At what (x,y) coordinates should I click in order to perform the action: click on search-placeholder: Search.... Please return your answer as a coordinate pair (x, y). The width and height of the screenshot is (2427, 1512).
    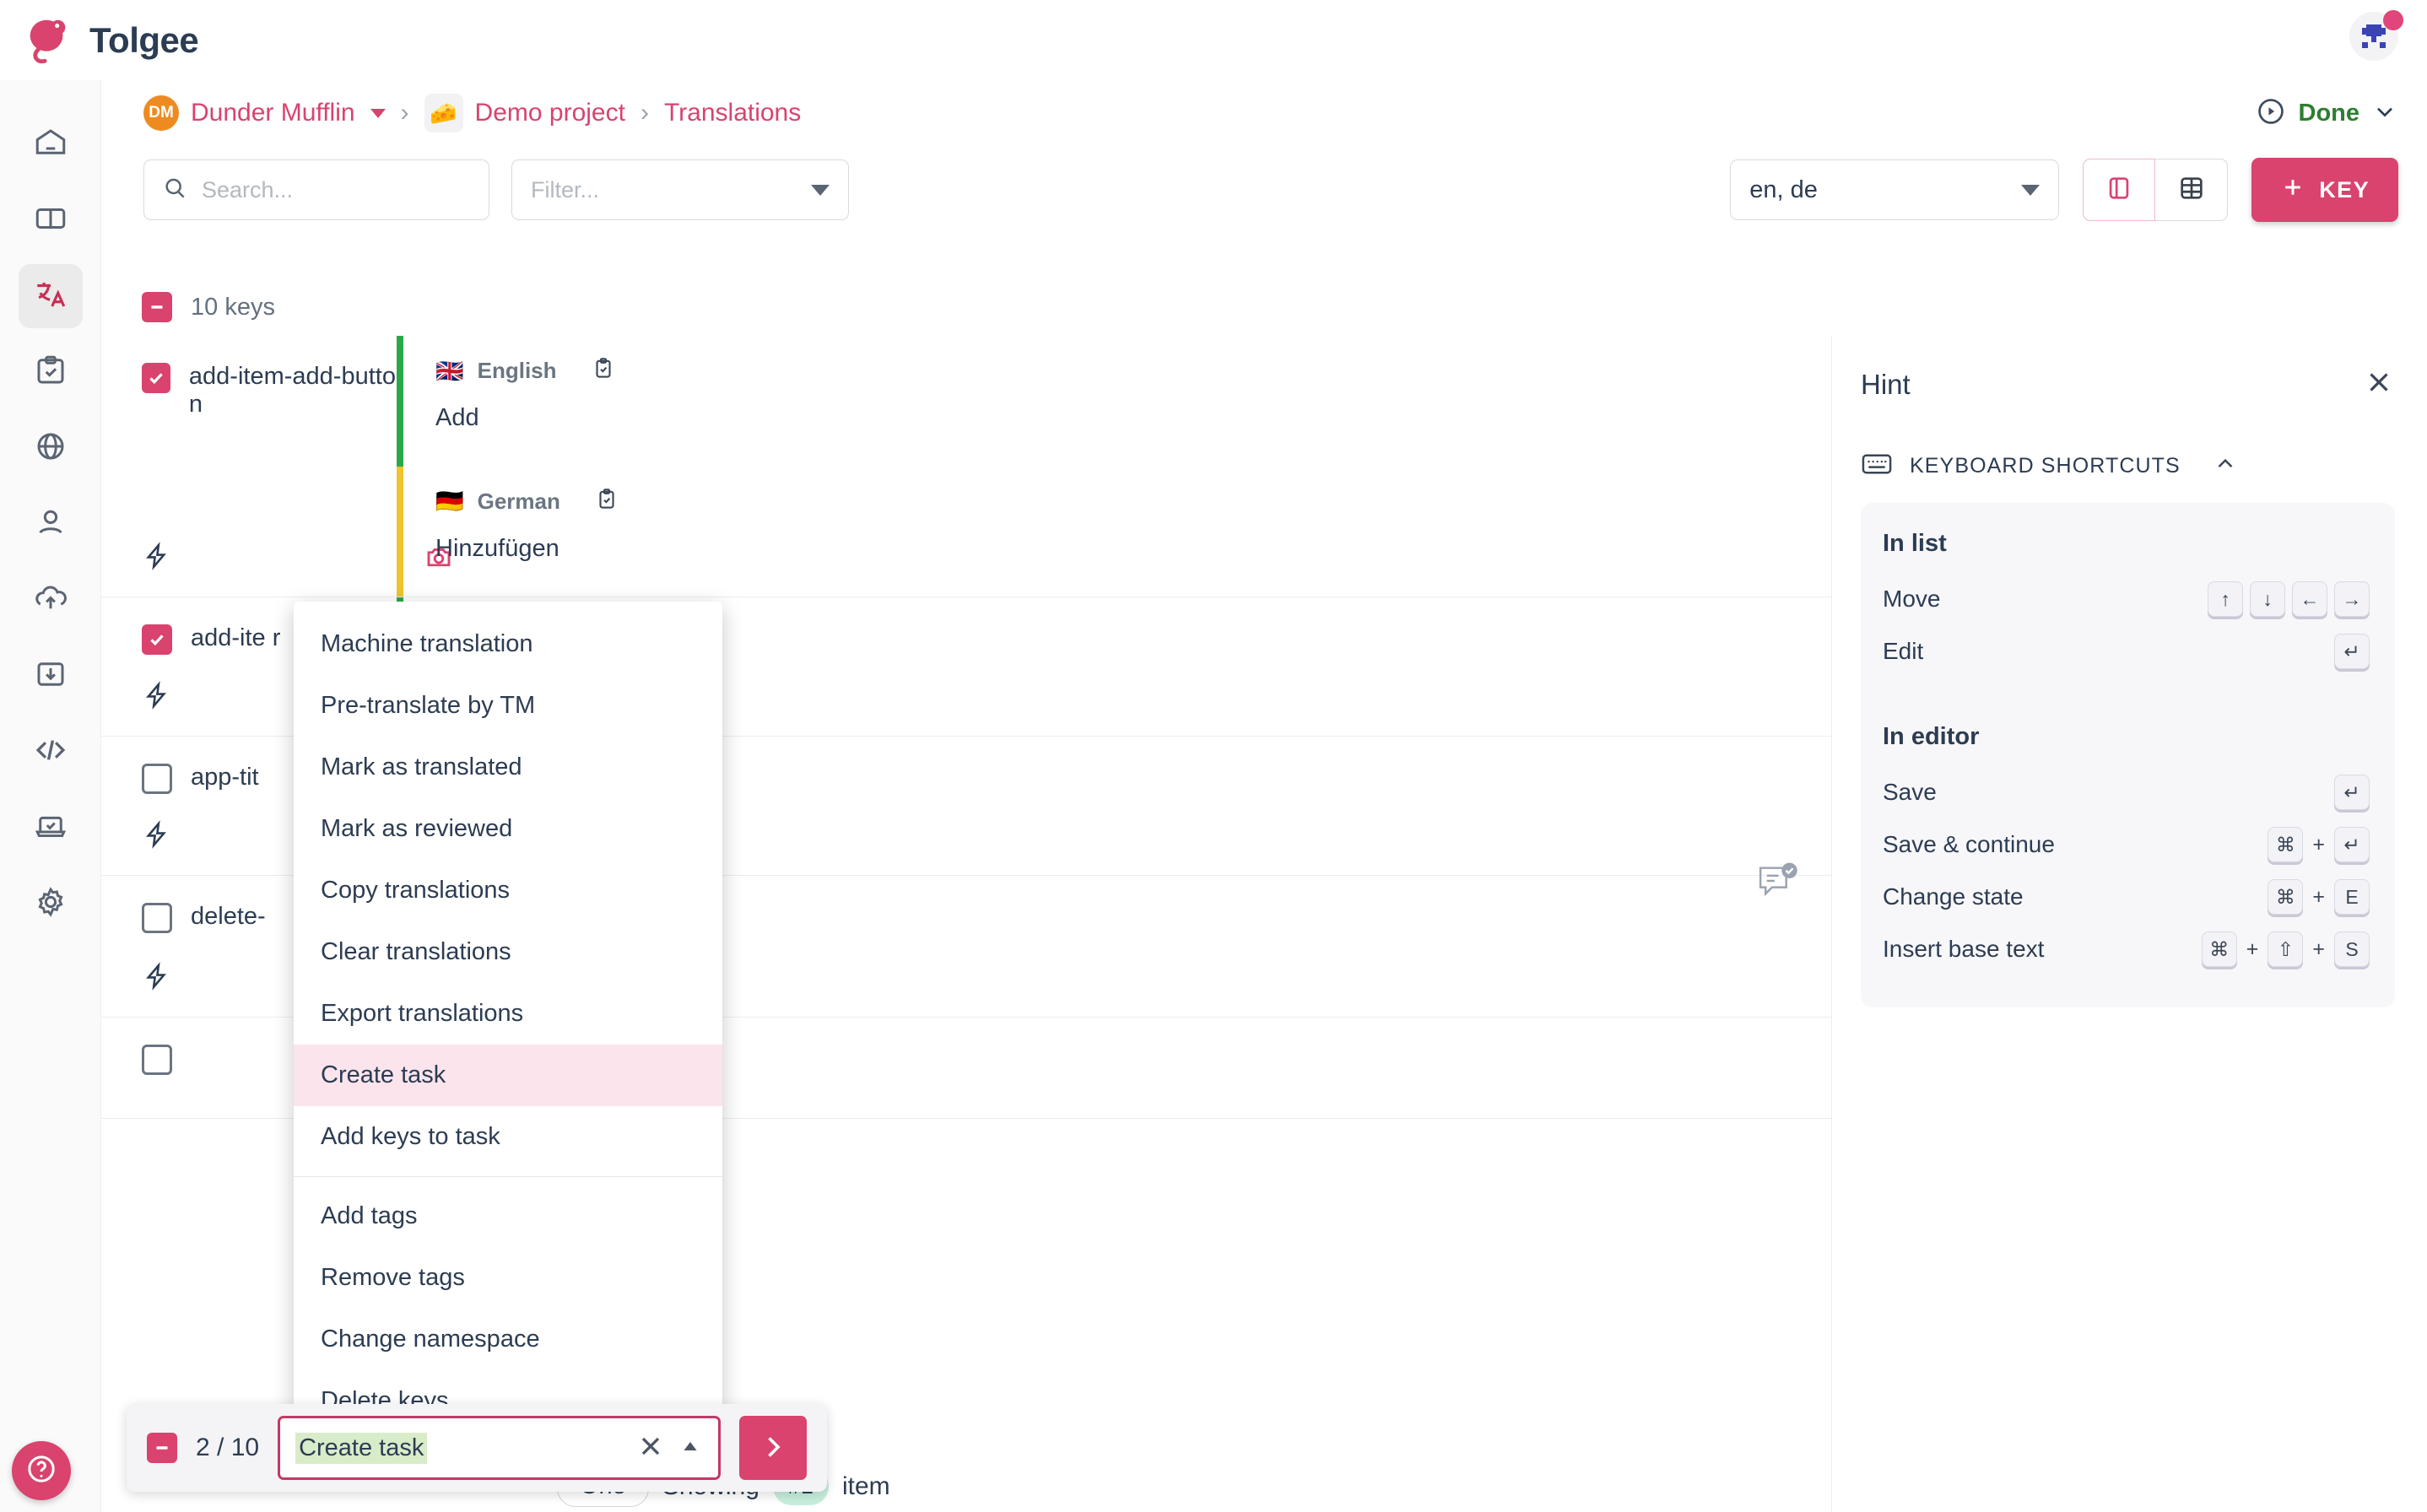
    Looking at the image, I should click on (248, 189).